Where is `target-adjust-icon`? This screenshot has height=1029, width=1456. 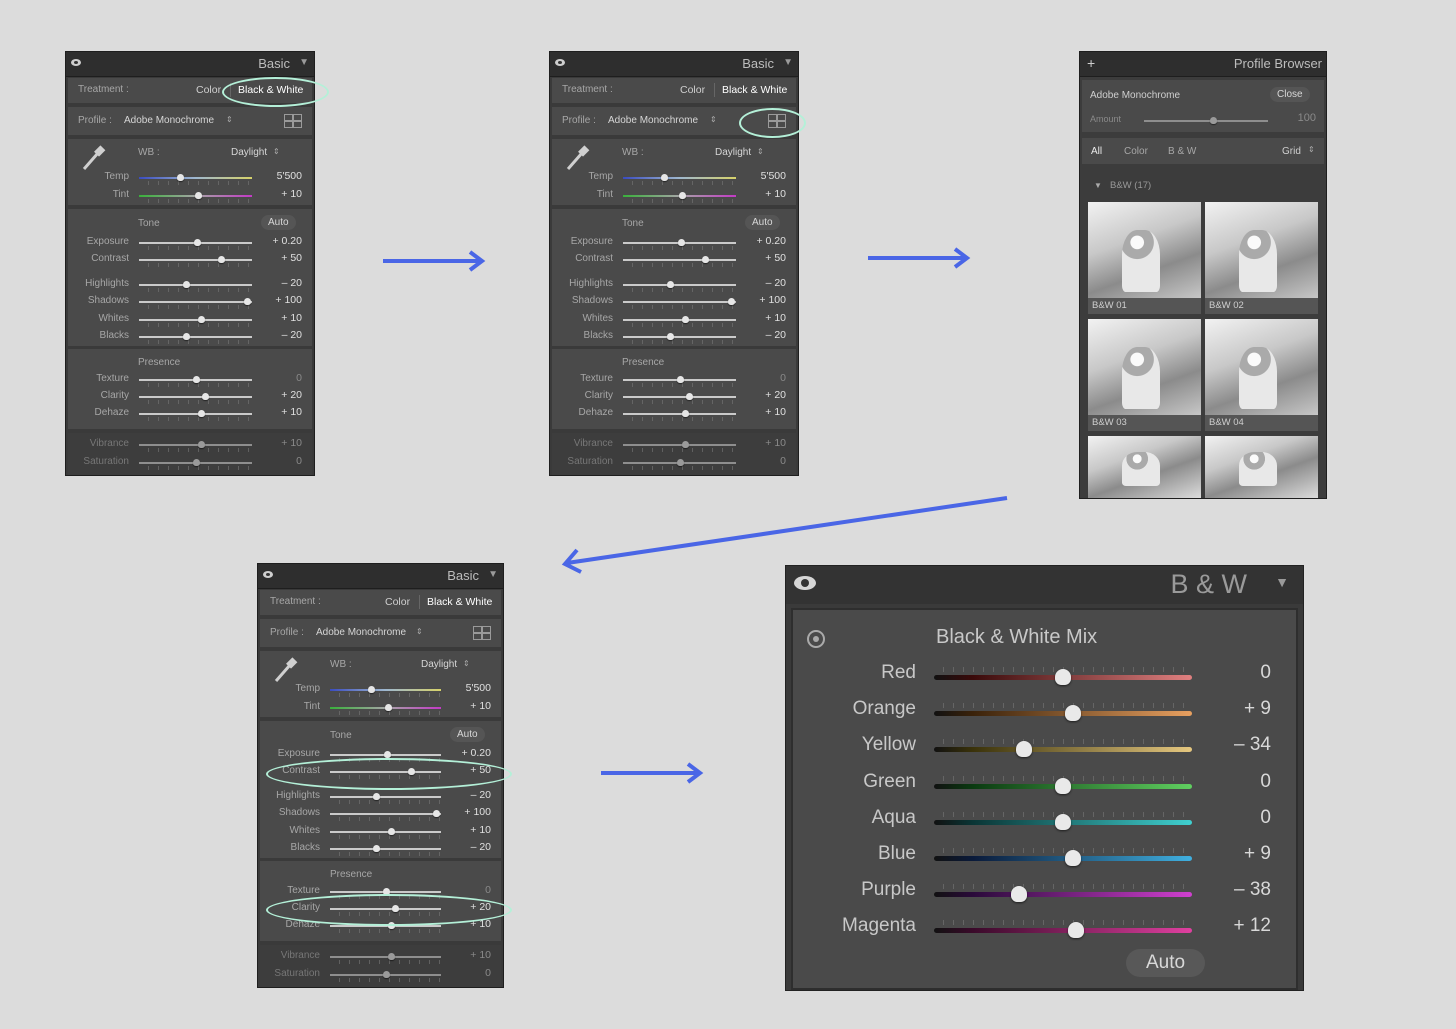 target-adjust-icon is located at coordinates (816, 639).